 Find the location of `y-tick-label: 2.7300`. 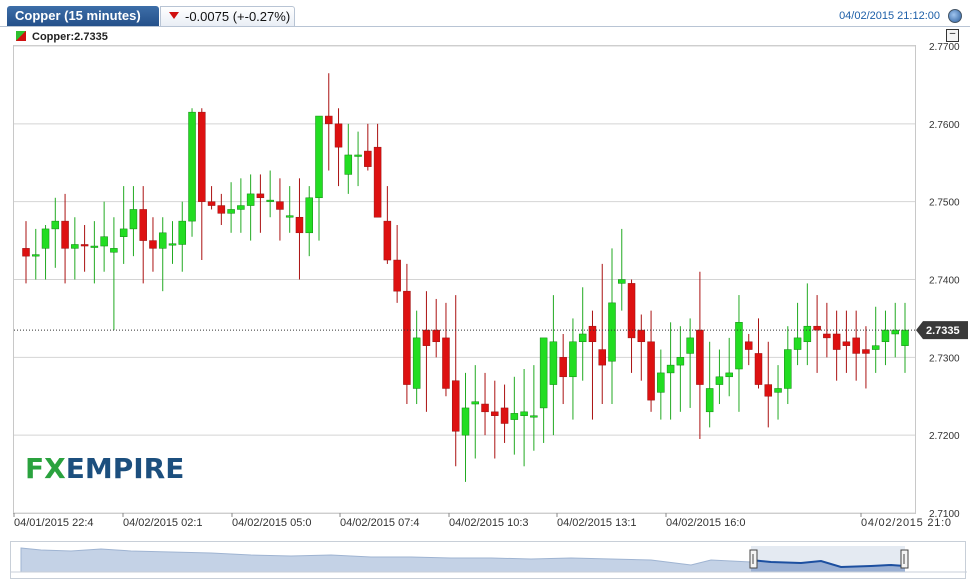

y-tick-label: 2.7300 is located at coordinates (944, 358).